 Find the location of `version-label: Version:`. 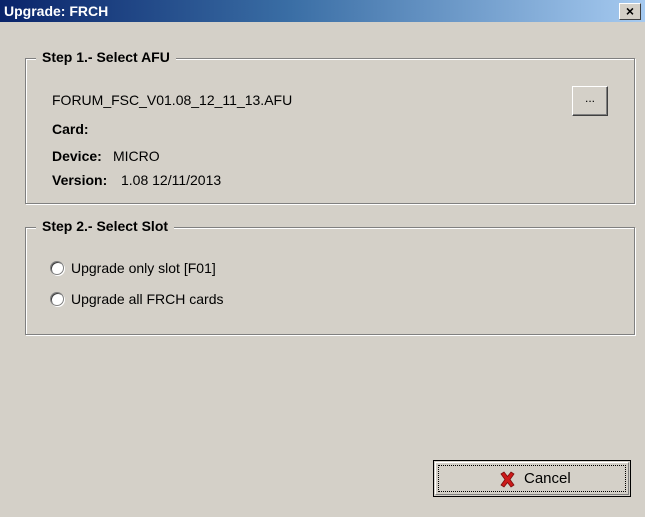

version-label: Version: is located at coordinates (80, 180).